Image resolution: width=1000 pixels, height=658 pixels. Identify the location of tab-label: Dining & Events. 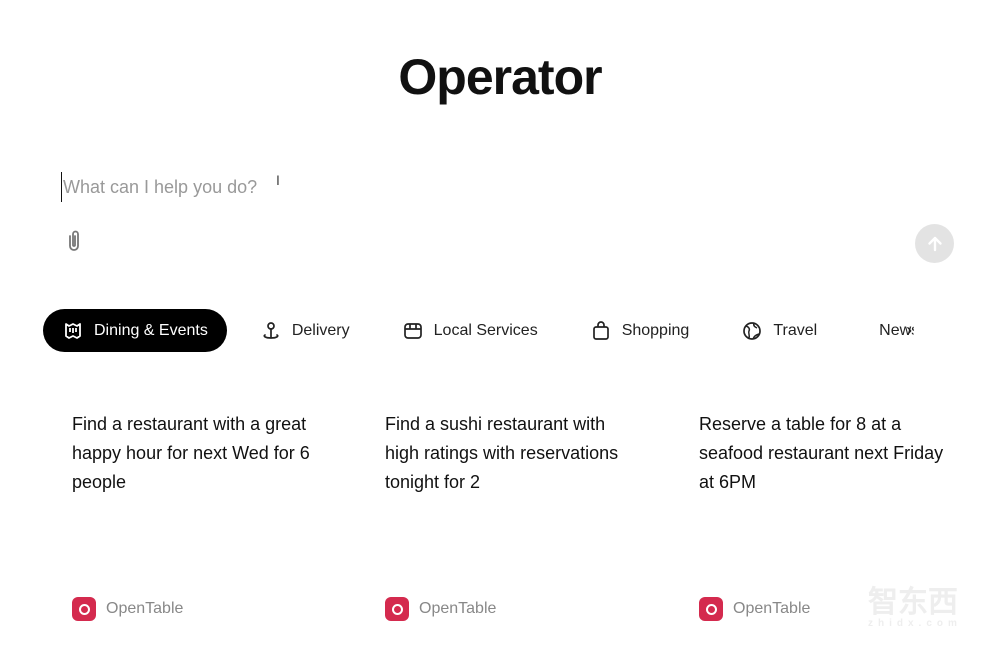
(151, 330).